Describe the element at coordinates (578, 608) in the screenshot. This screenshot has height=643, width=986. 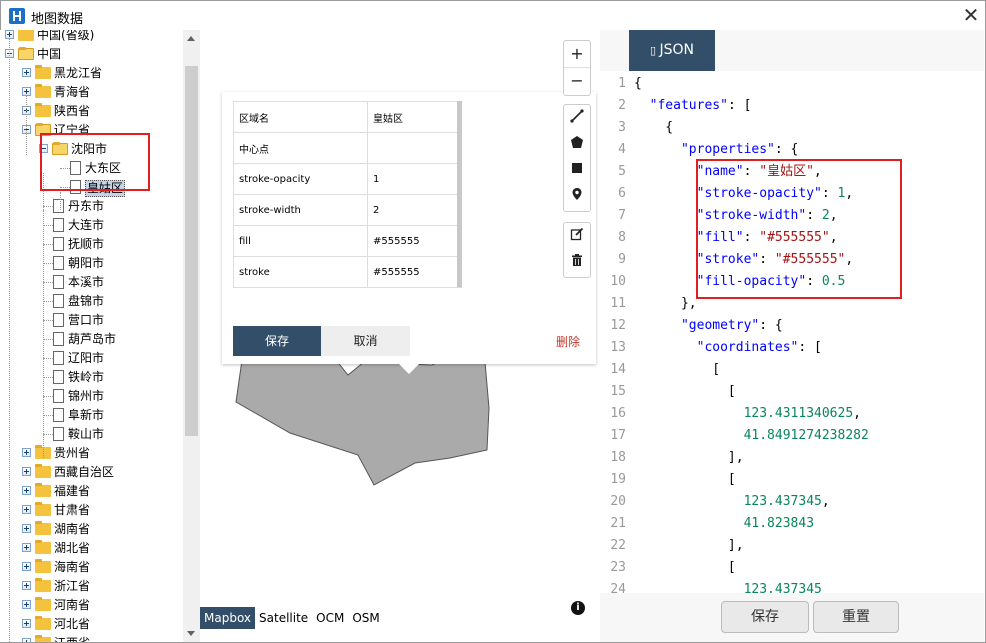
I see `info-icon: i` at that location.